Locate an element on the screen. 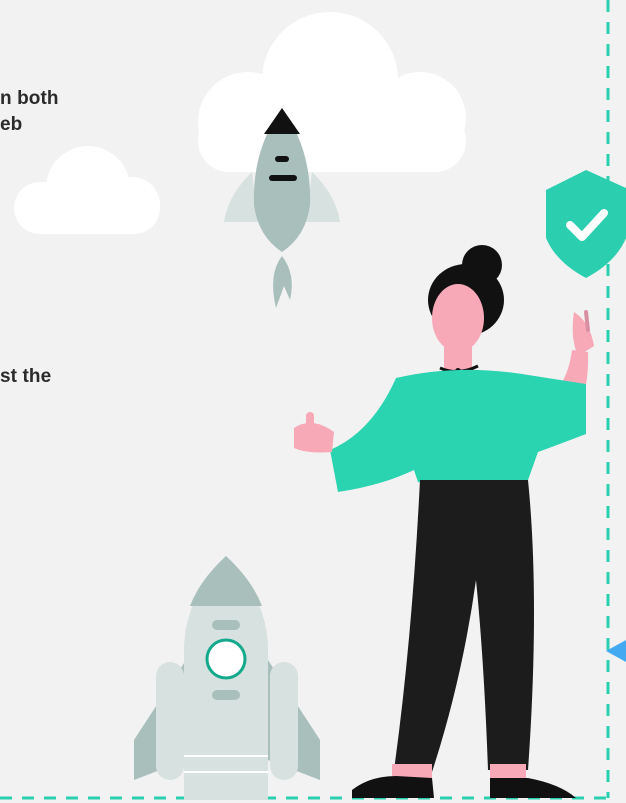 The height and width of the screenshot is (803, 626). shield-check-icon is located at coordinates (586, 224).